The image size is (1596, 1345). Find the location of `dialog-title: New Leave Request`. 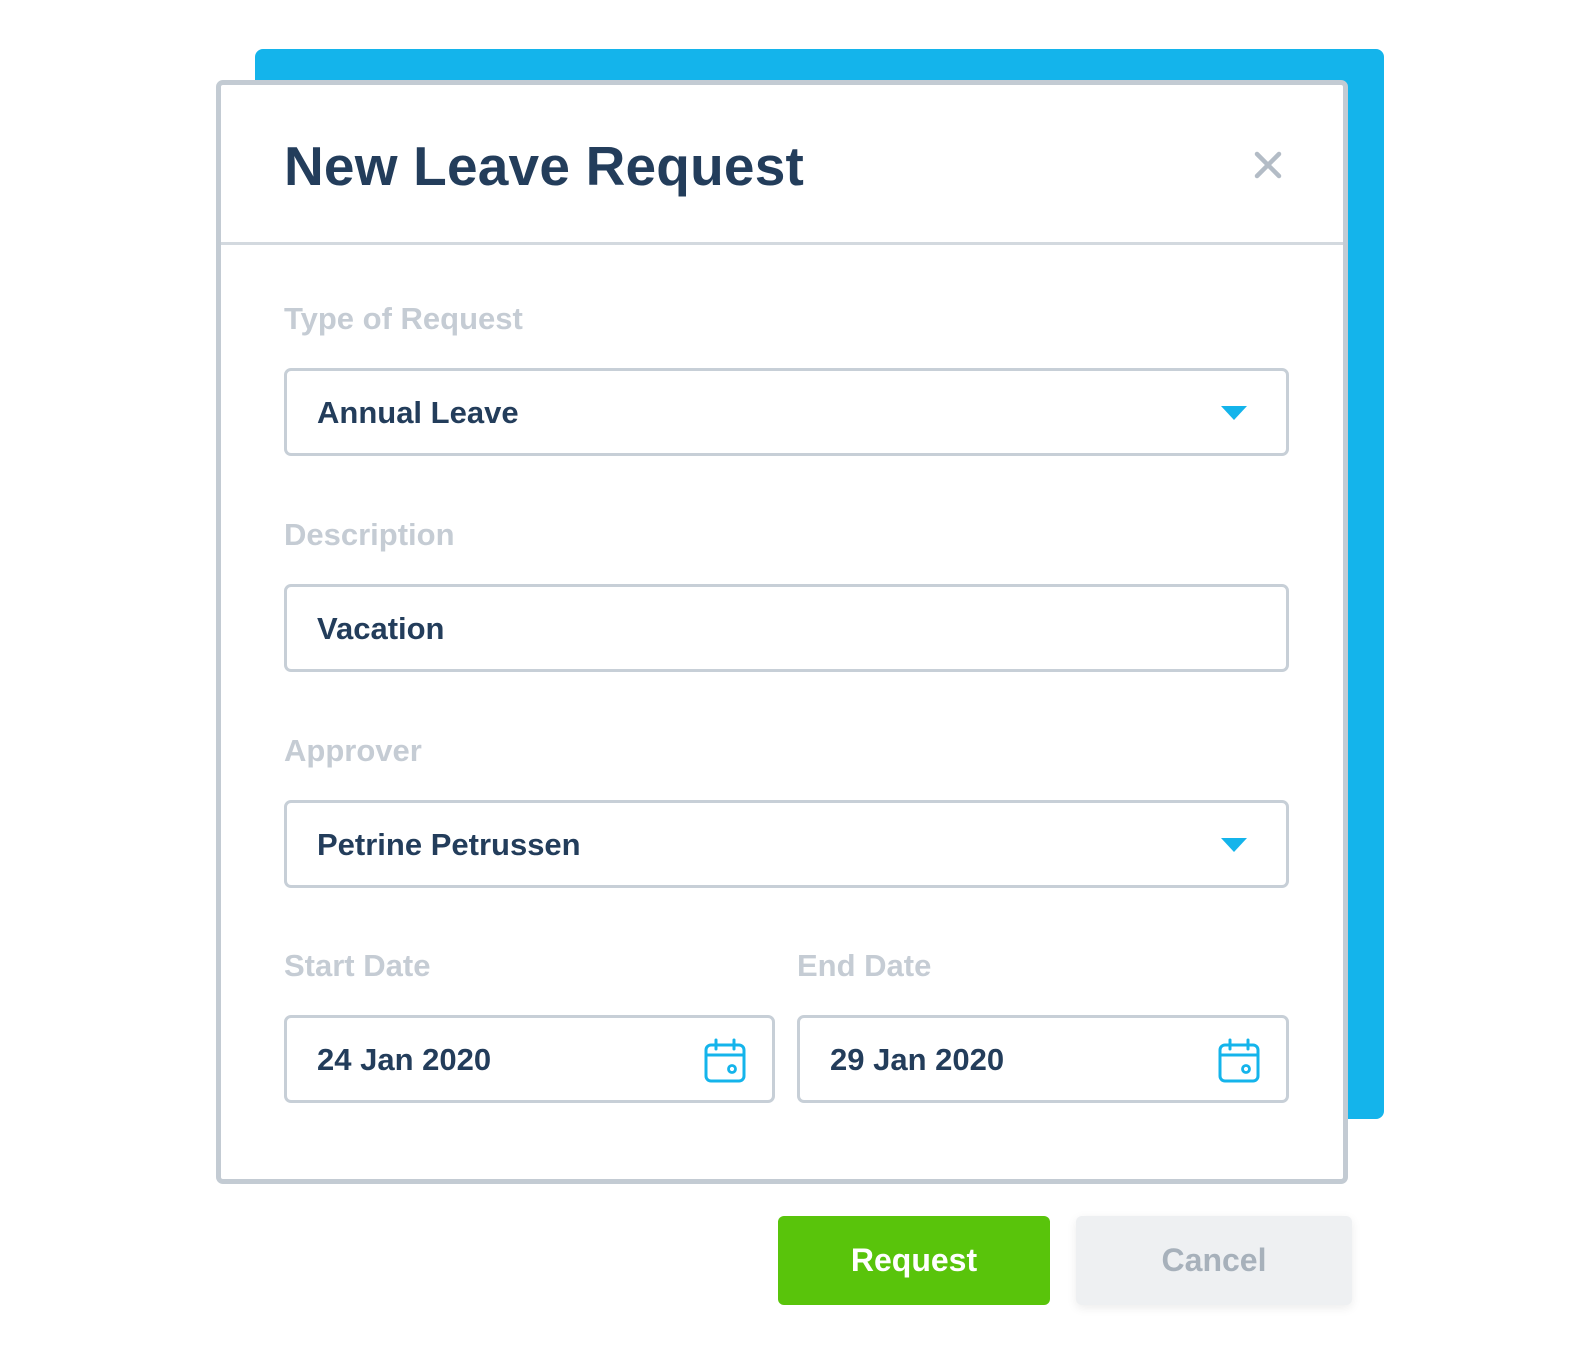

dialog-title: New Leave Request is located at coordinates (544, 166).